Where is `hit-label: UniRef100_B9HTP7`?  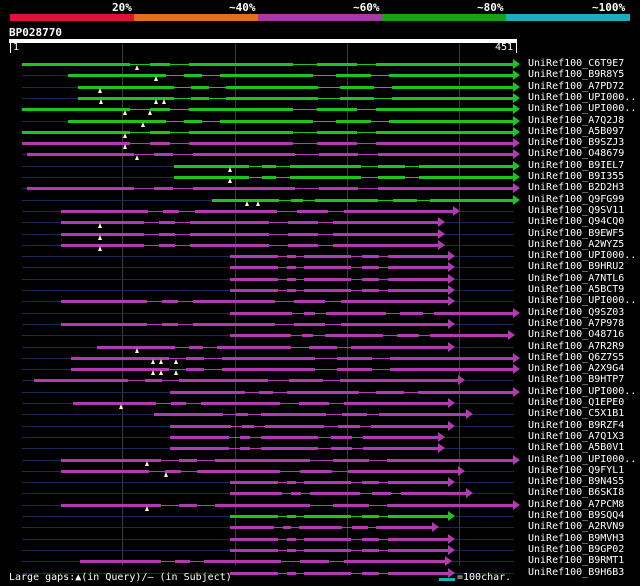 hit-label: UniRef100_B9HTP7 is located at coordinates (576, 379).